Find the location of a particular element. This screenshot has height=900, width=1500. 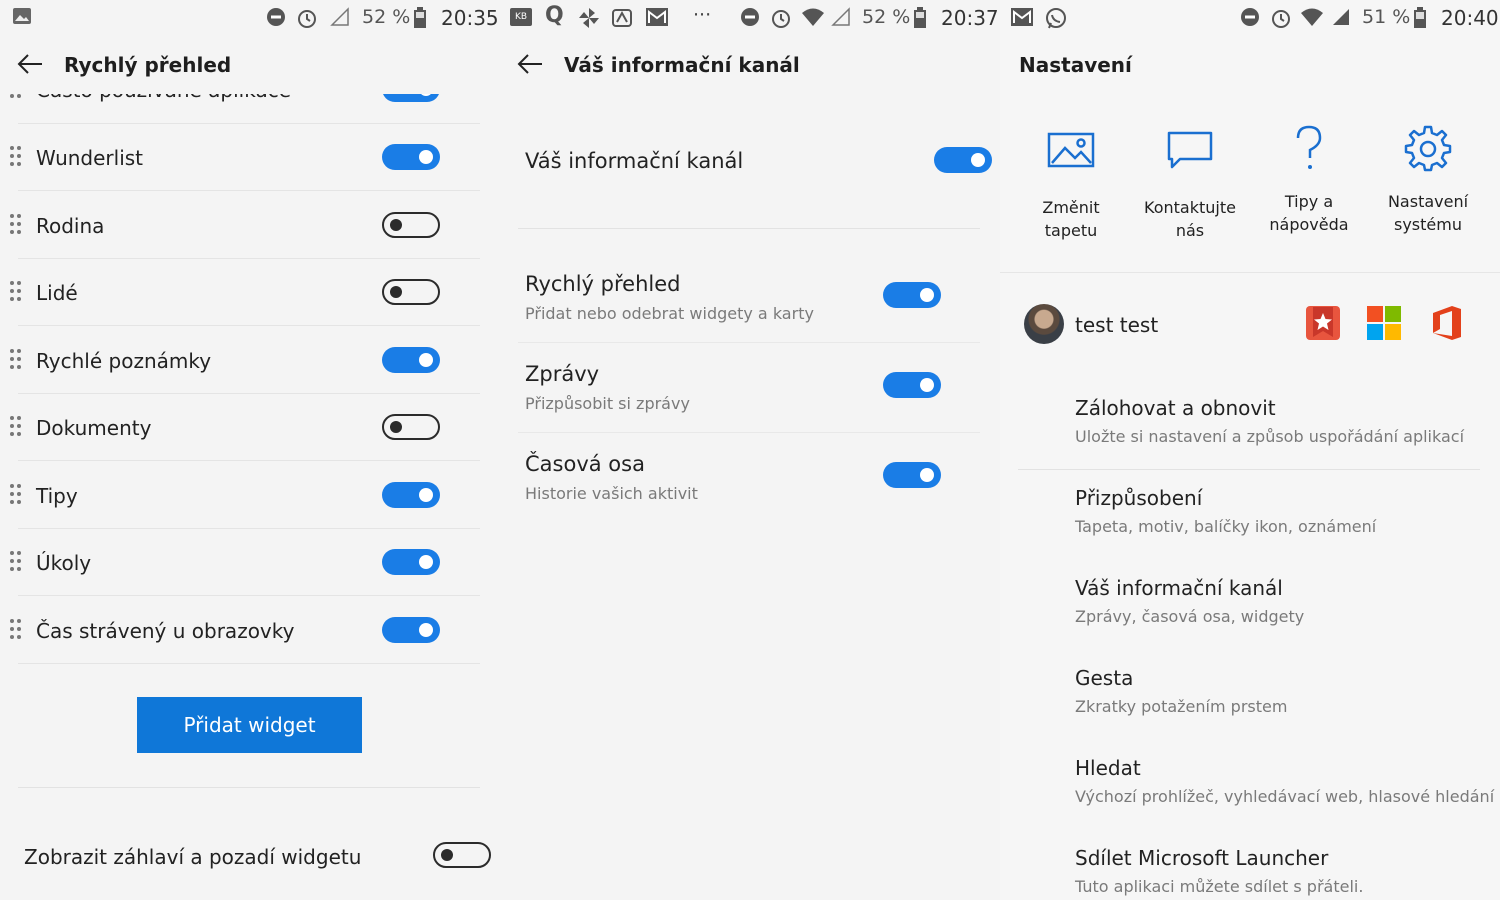

settings-menu-item: Gesta Zkratky potažením prstem is located at coordinates (1250, 695).